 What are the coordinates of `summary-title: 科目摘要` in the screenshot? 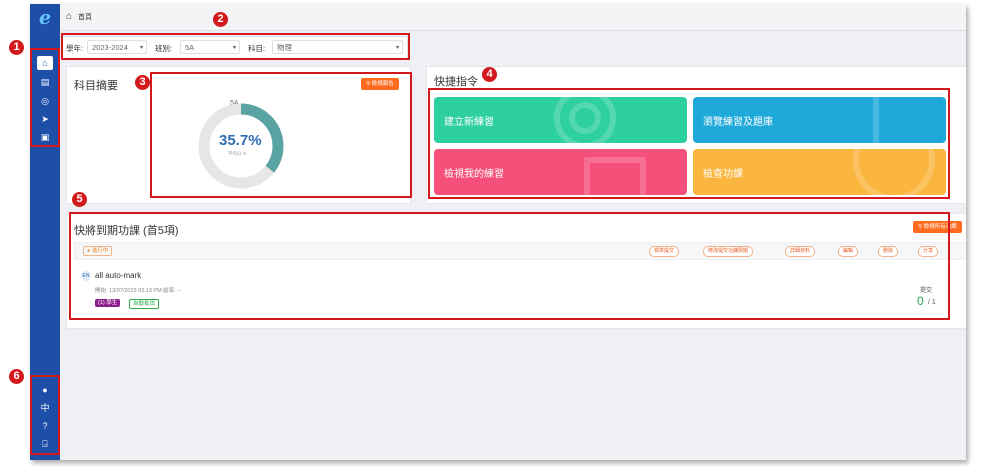 It's located at (96, 86).